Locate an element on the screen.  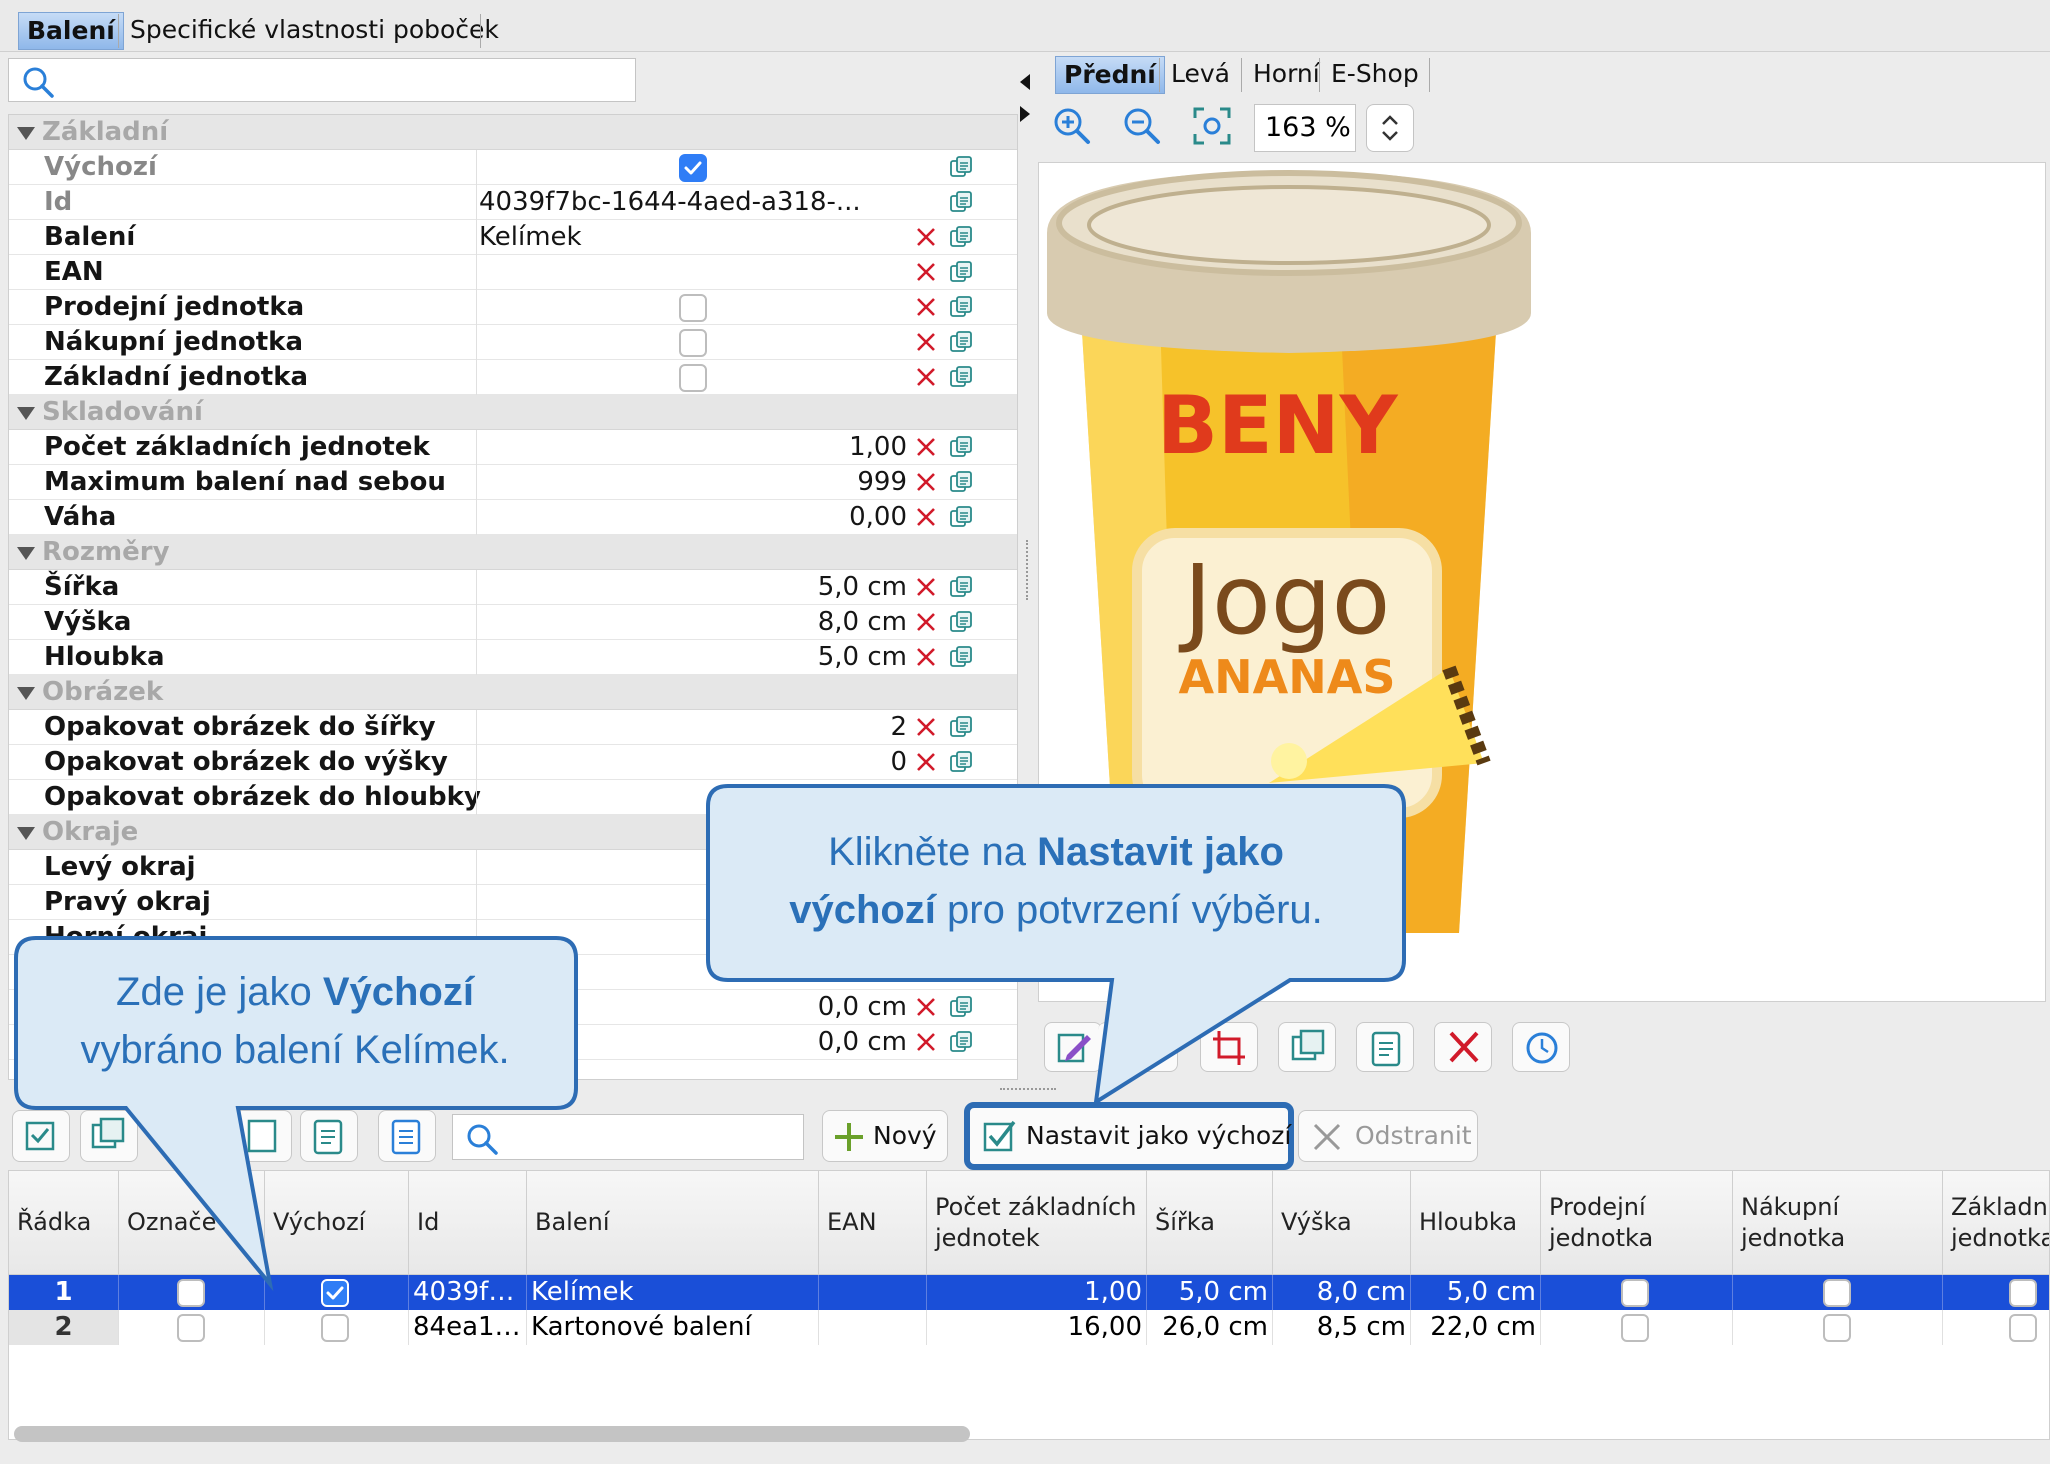
select-all-button is located at coordinates (41, 1136).